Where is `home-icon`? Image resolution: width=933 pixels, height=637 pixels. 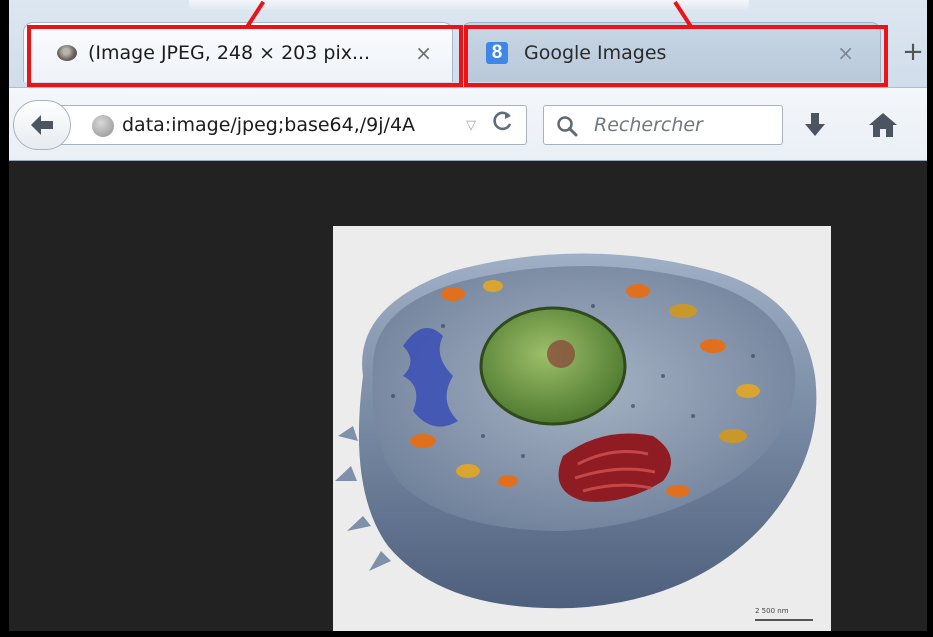
home-icon is located at coordinates (883, 125).